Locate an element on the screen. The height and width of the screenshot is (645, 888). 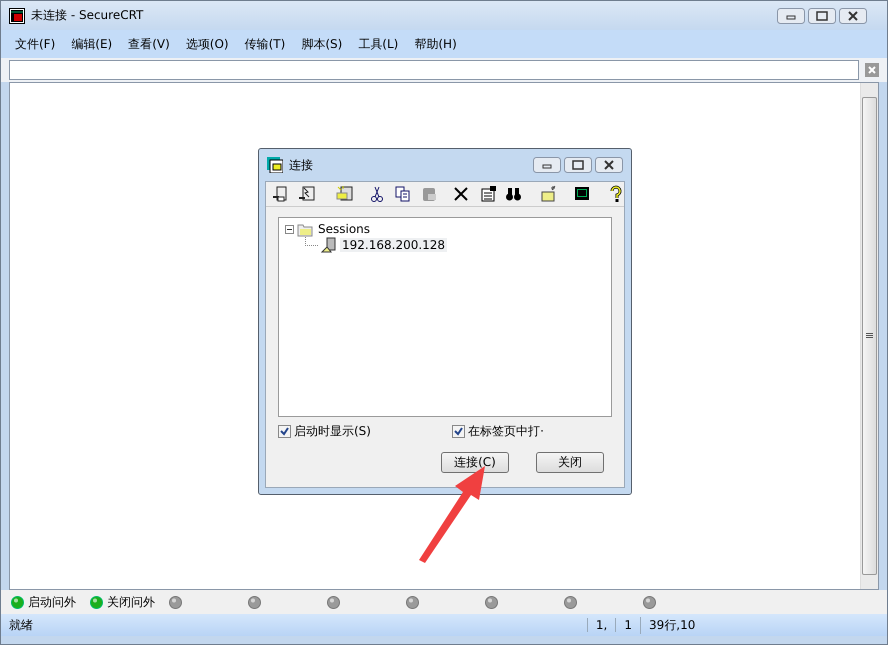
menu-item: 帮助(H) is located at coordinates (435, 44).